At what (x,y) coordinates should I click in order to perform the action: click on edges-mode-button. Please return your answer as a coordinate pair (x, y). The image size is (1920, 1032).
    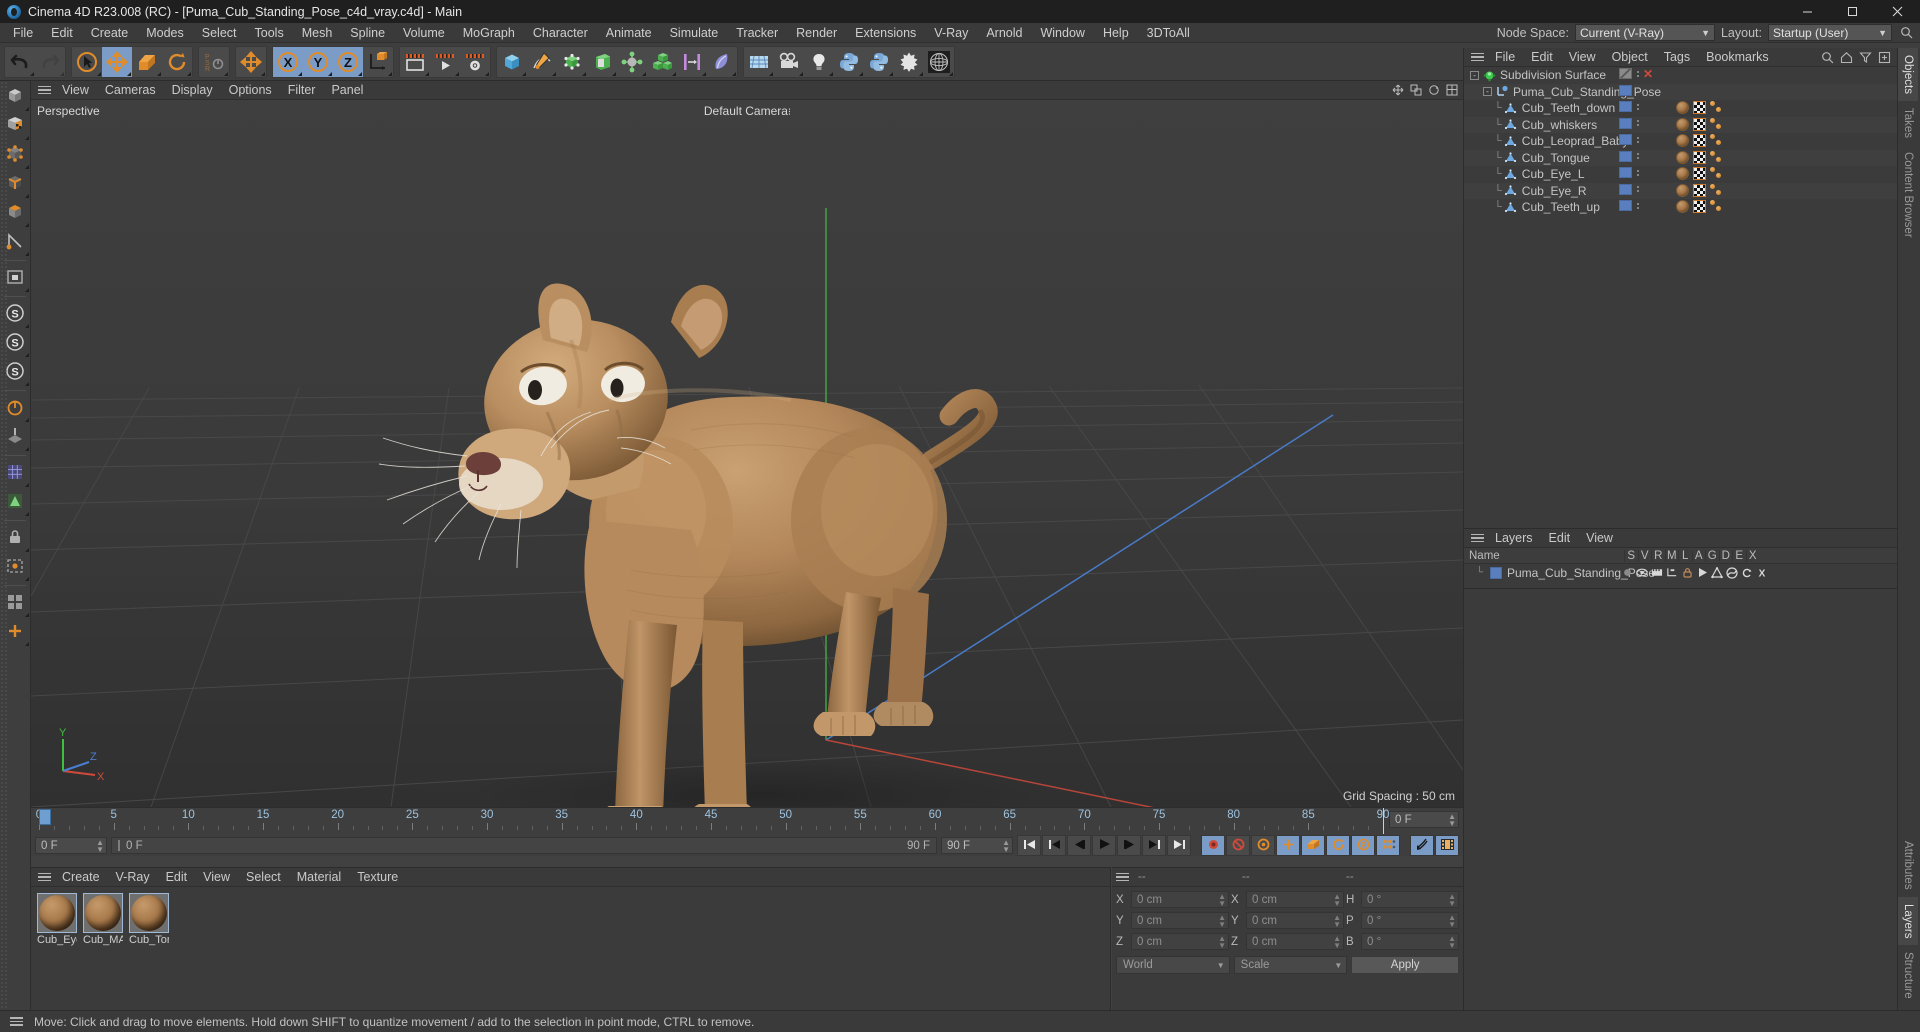
    Looking at the image, I should click on (15, 184).